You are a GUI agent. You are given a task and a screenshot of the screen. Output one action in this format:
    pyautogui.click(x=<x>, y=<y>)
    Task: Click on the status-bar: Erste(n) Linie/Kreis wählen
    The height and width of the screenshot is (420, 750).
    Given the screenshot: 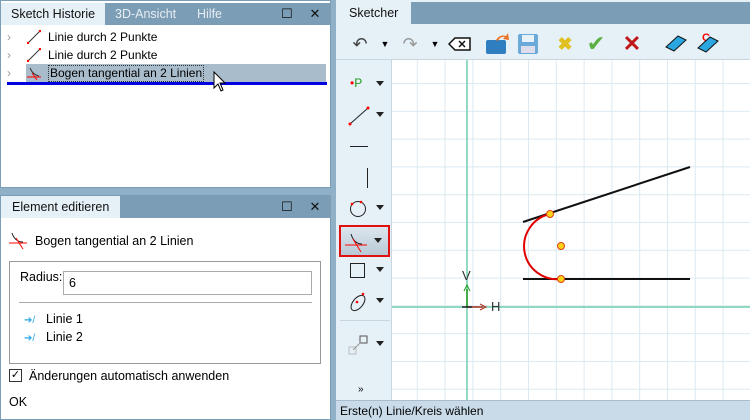 What is the action you would take?
    pyautogui.click(x=543, y=410)
    